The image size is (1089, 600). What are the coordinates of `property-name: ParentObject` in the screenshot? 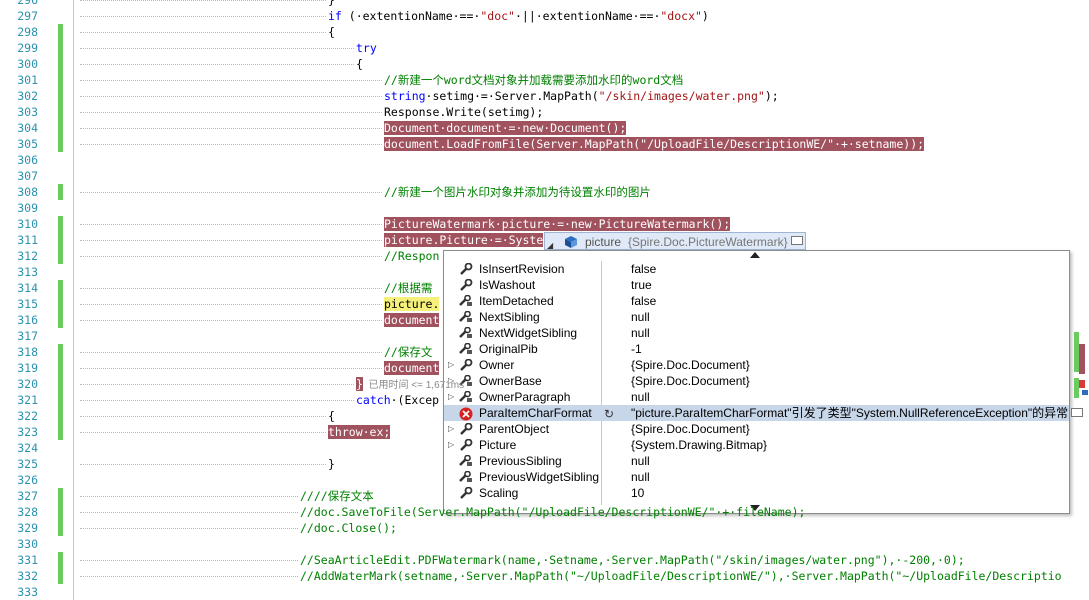 It's located at (514, 429).